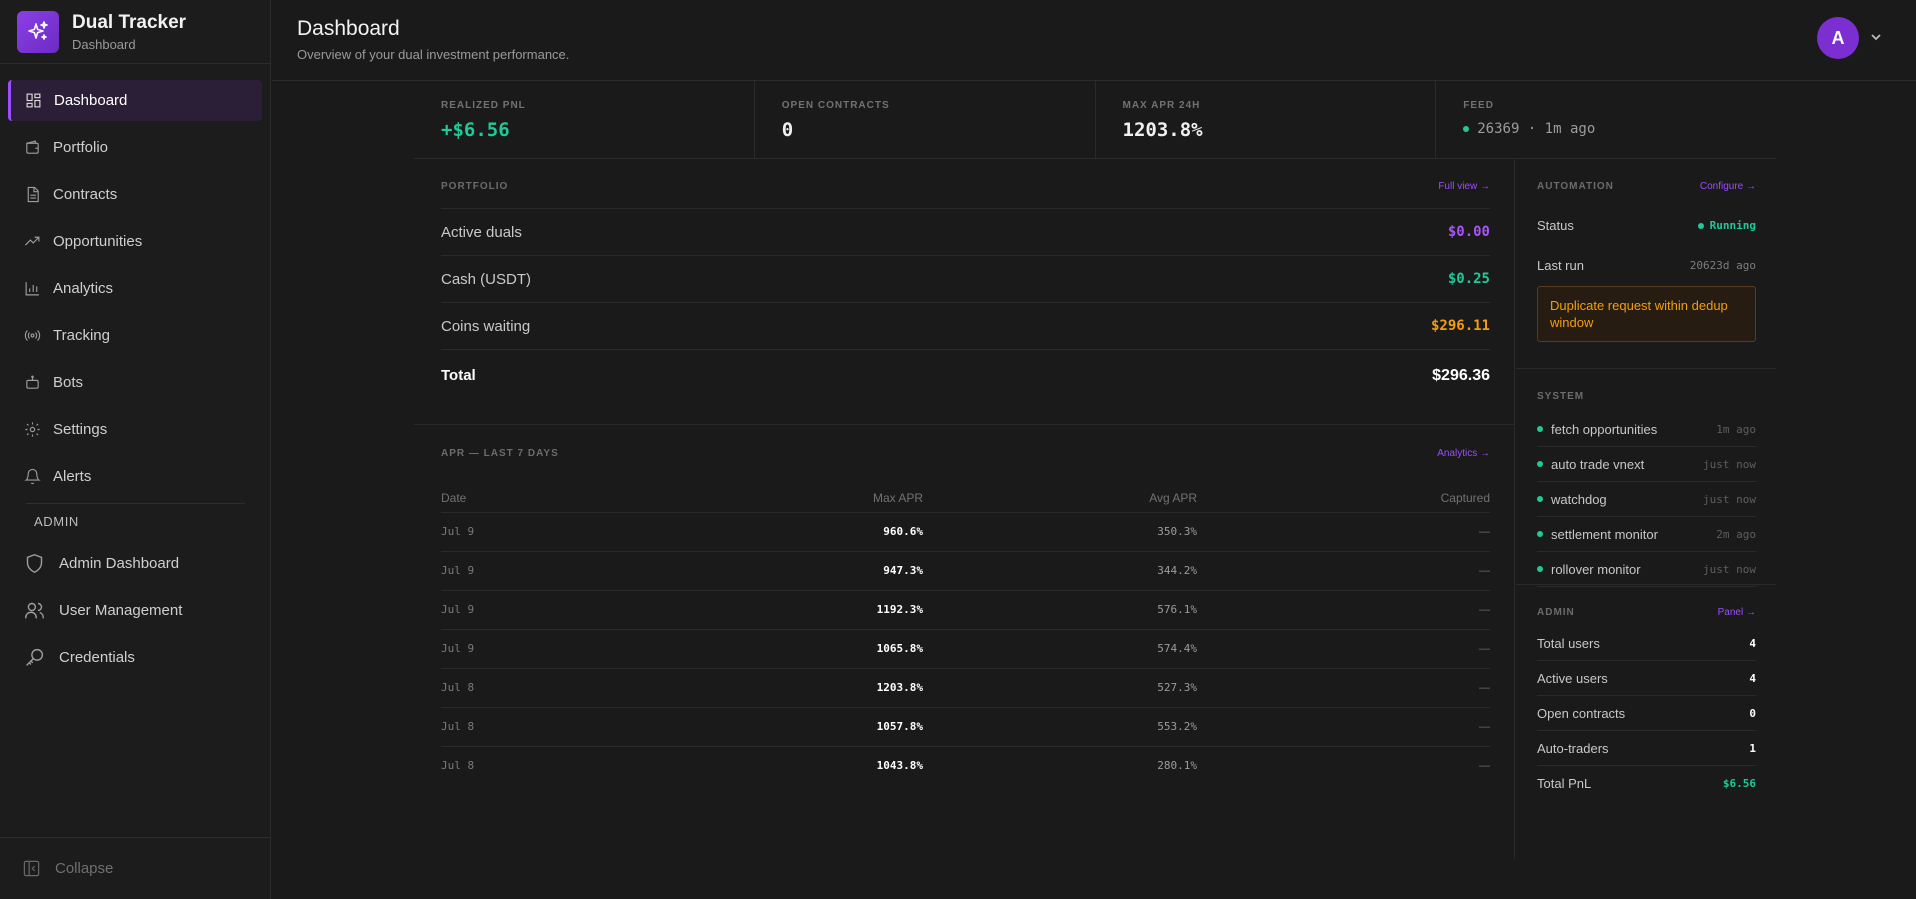 Image resolution: width=1916 pixels, height=899 pixels. I want to click on stat-label: MAX APR 24H, so click(1161, 105).